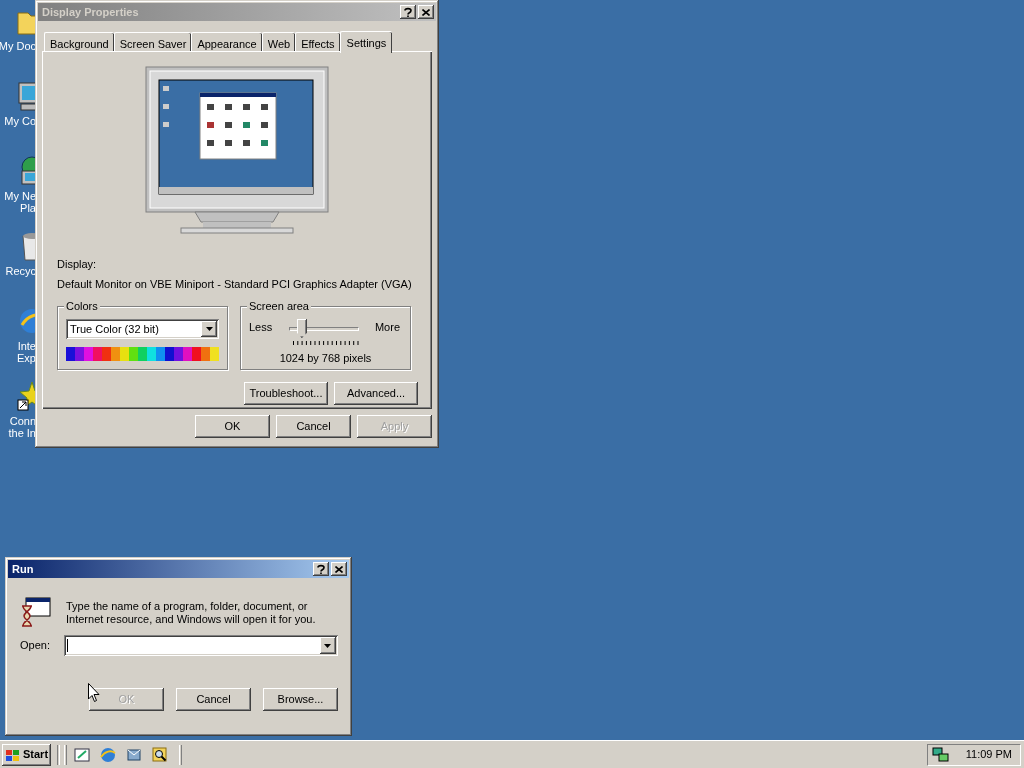 This screenshot has width=1024, height=768. I want to click on display-label: Display:, so click(77, 264).